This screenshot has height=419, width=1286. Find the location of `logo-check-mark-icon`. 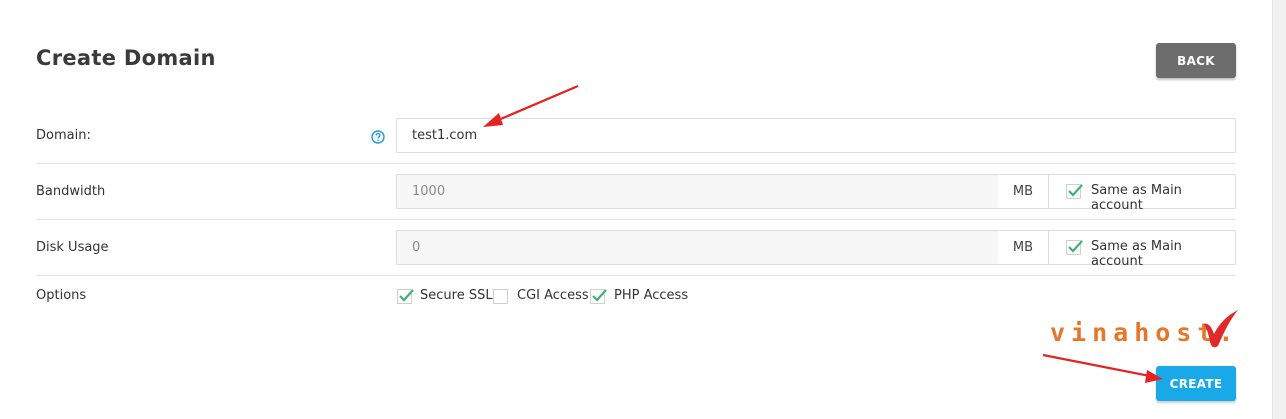

logo-check-mark-icon is located at coordinates (1221, 329).